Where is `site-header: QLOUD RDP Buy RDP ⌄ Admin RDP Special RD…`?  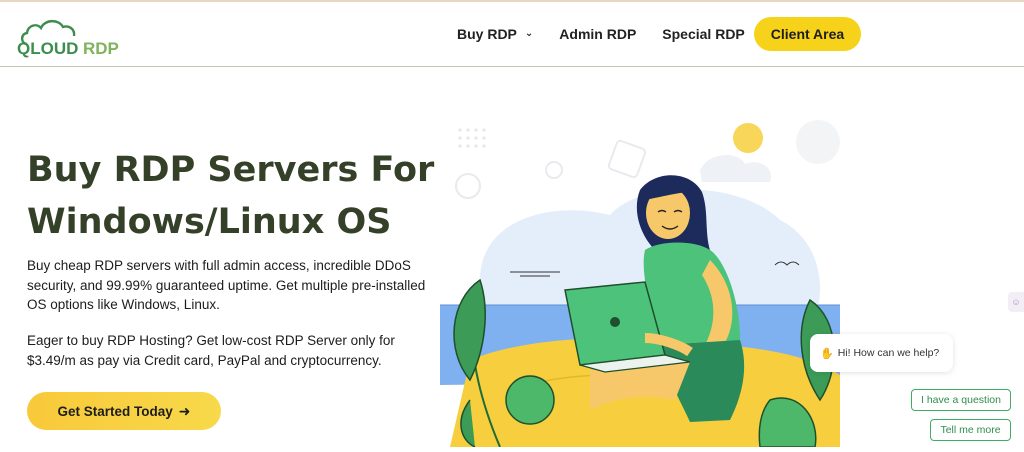 site-header: QLOUD RDP Buy RDP ⌄ Admin RDP Special RD… is located at coordinates (512, 34).